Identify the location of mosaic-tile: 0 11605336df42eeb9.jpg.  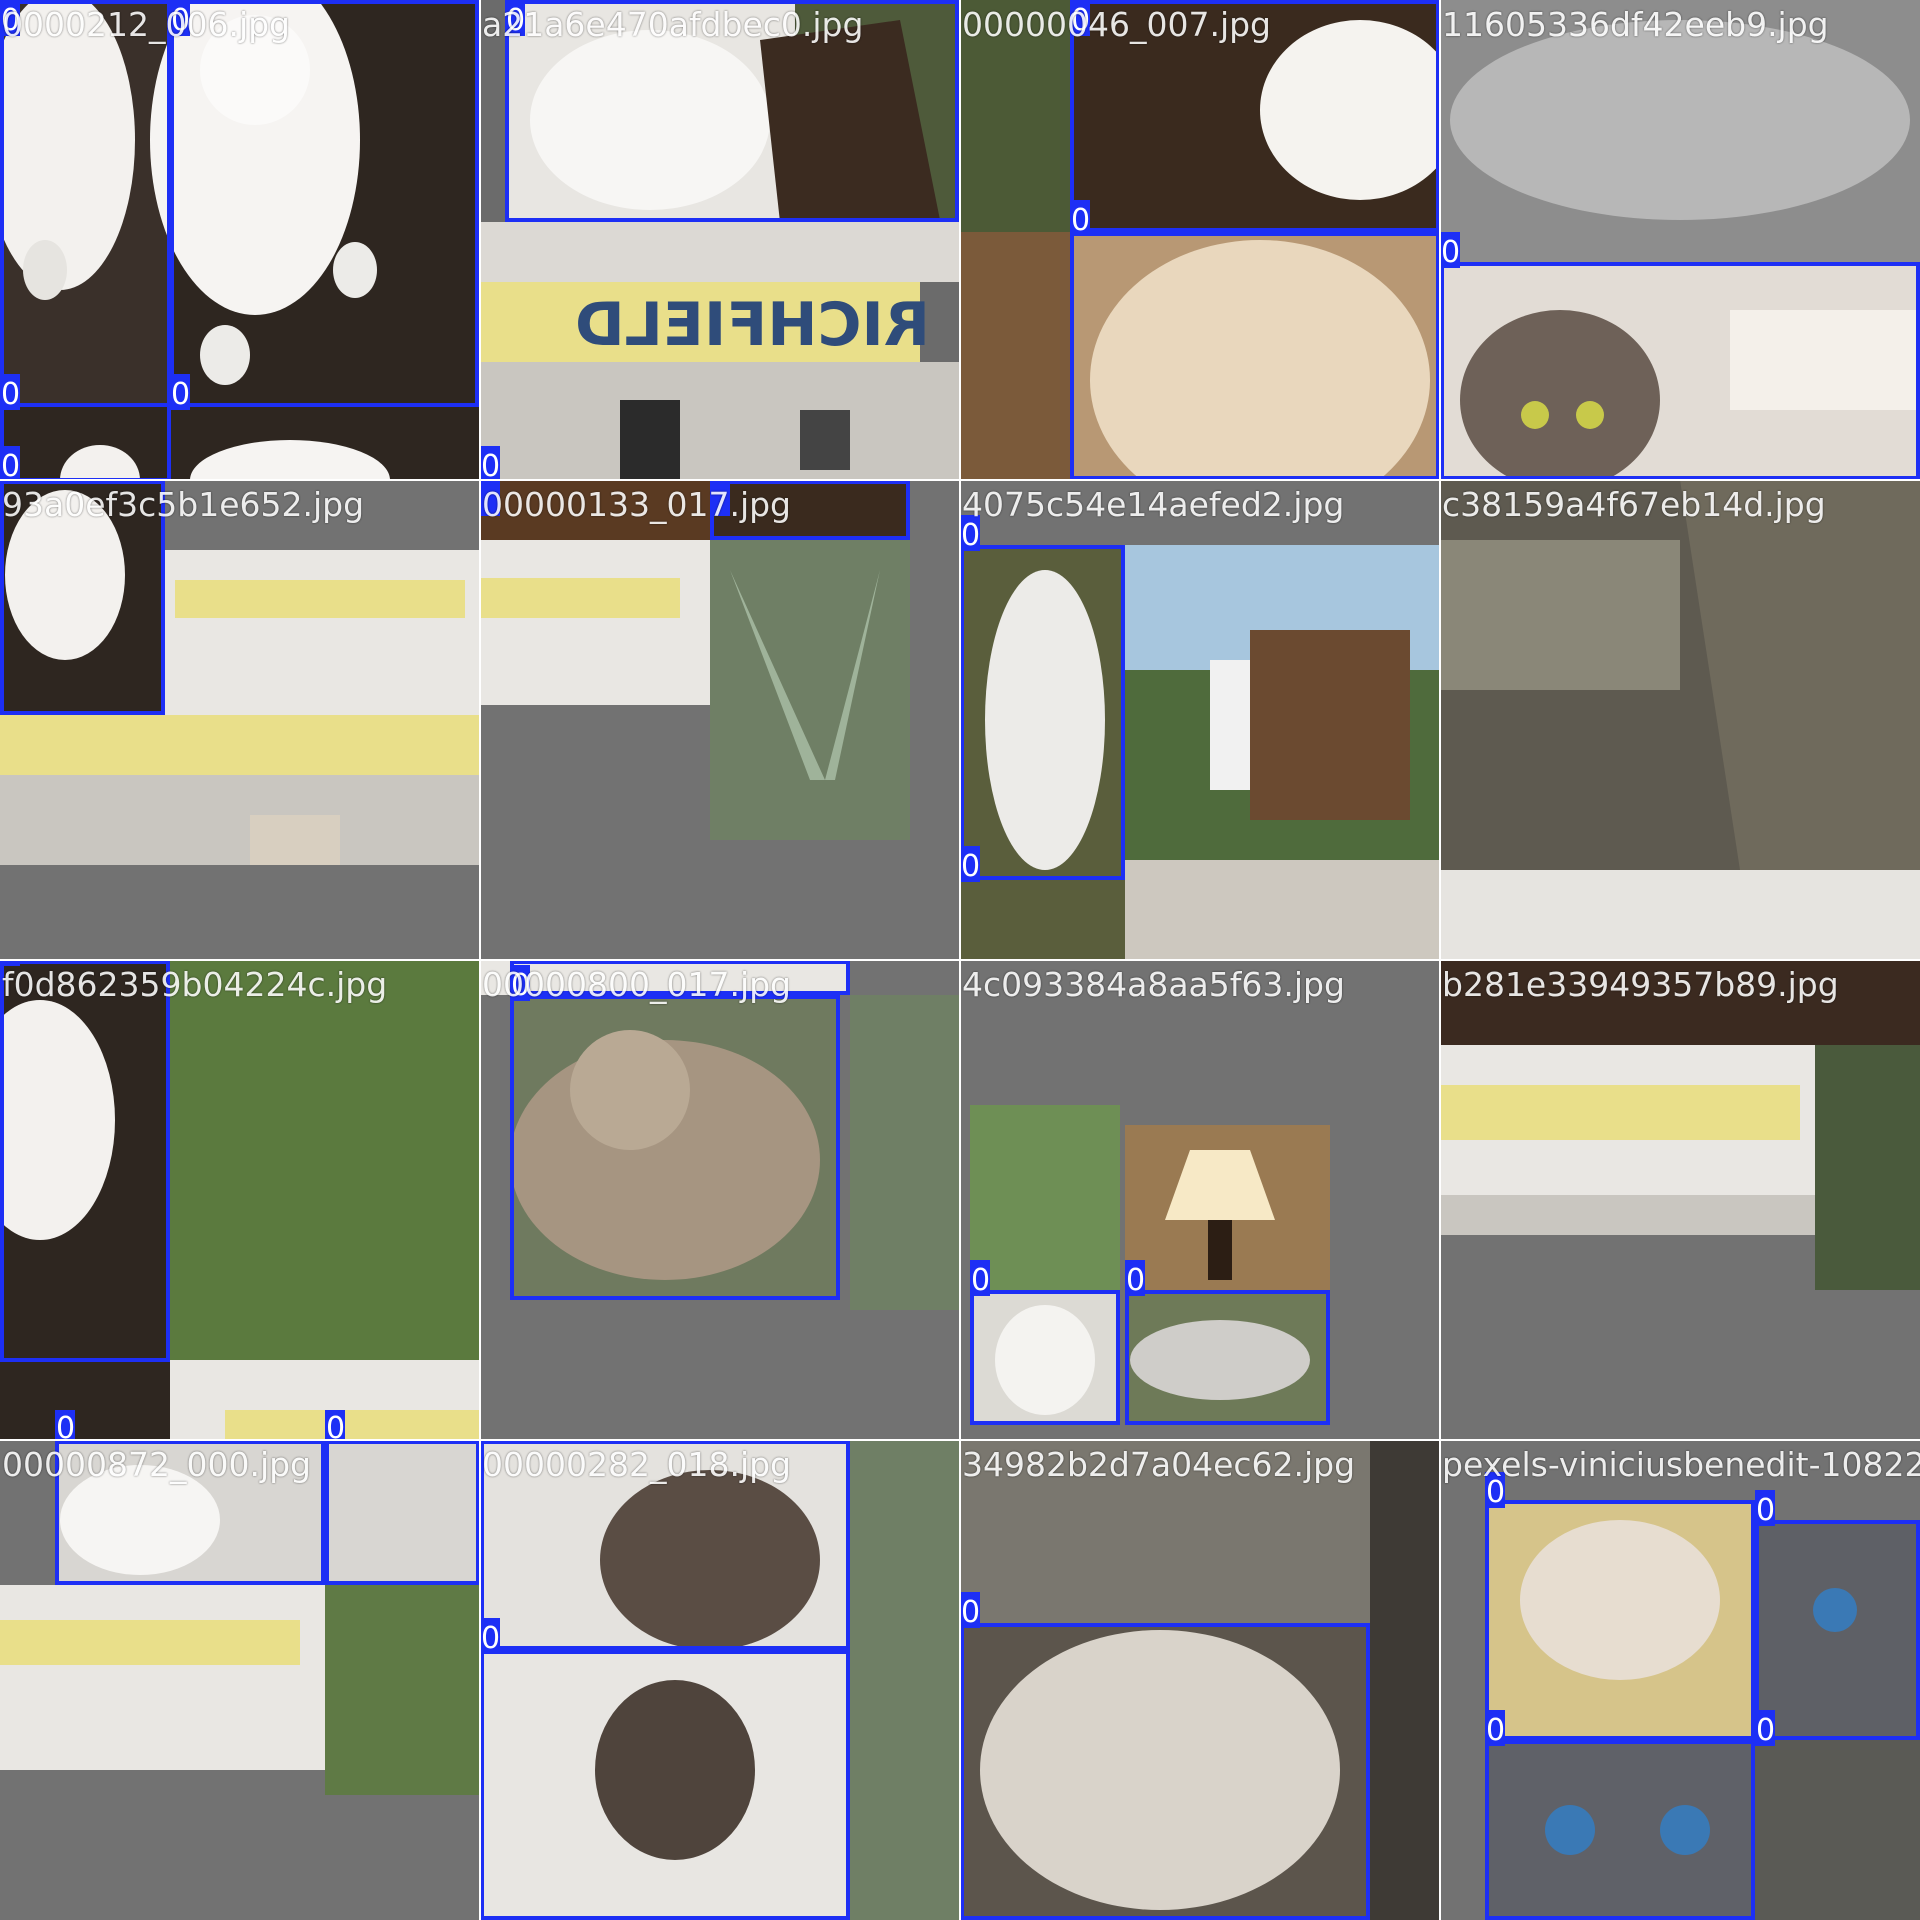
(1680, 240).